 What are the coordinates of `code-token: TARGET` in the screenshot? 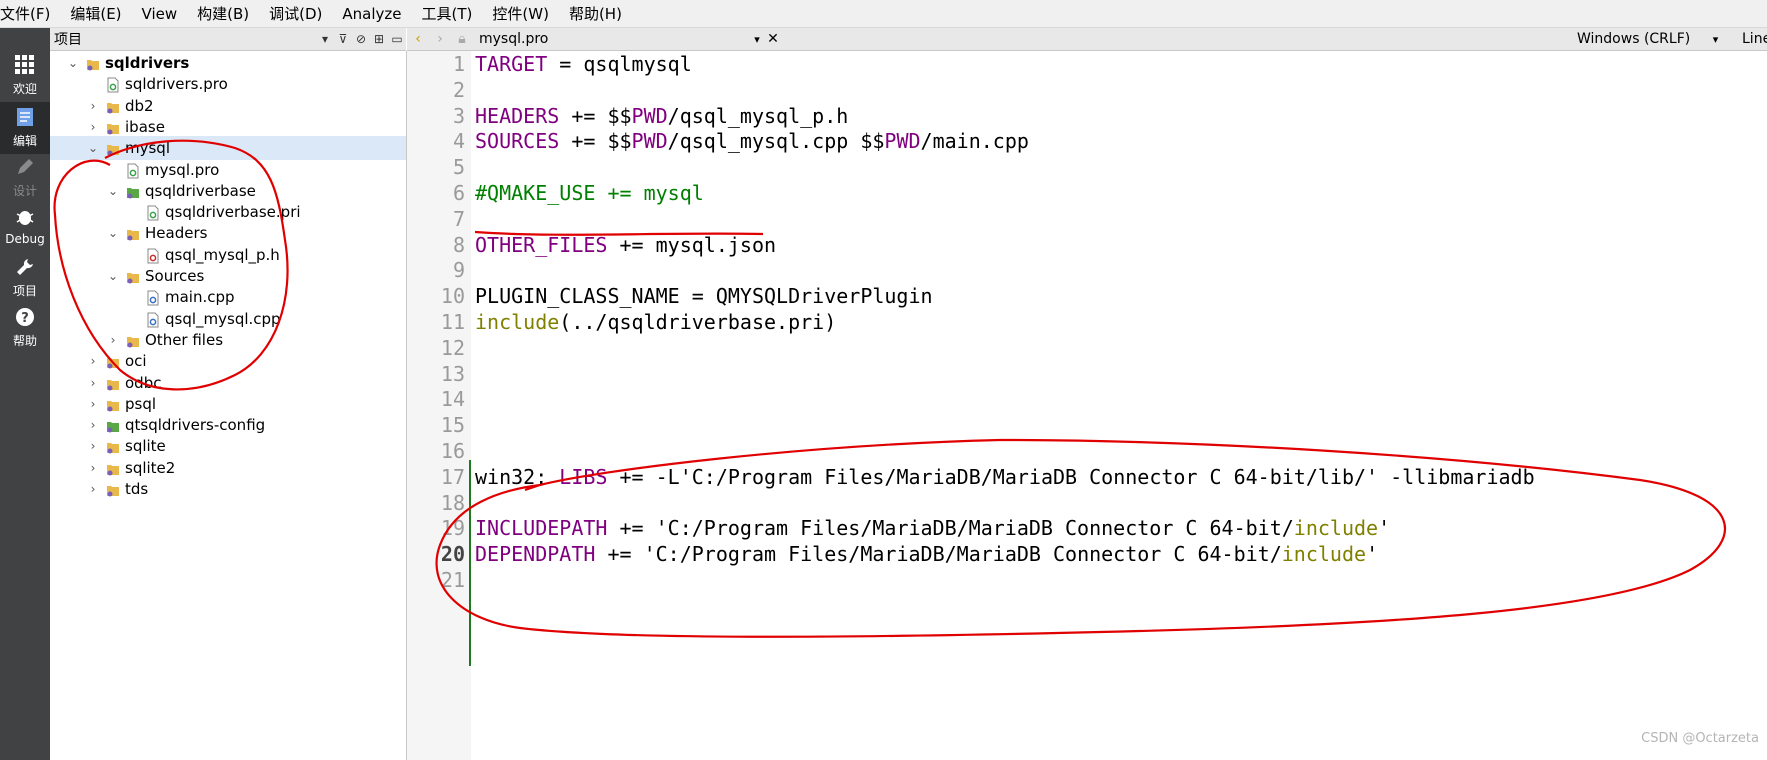 It's located at (511, 64).